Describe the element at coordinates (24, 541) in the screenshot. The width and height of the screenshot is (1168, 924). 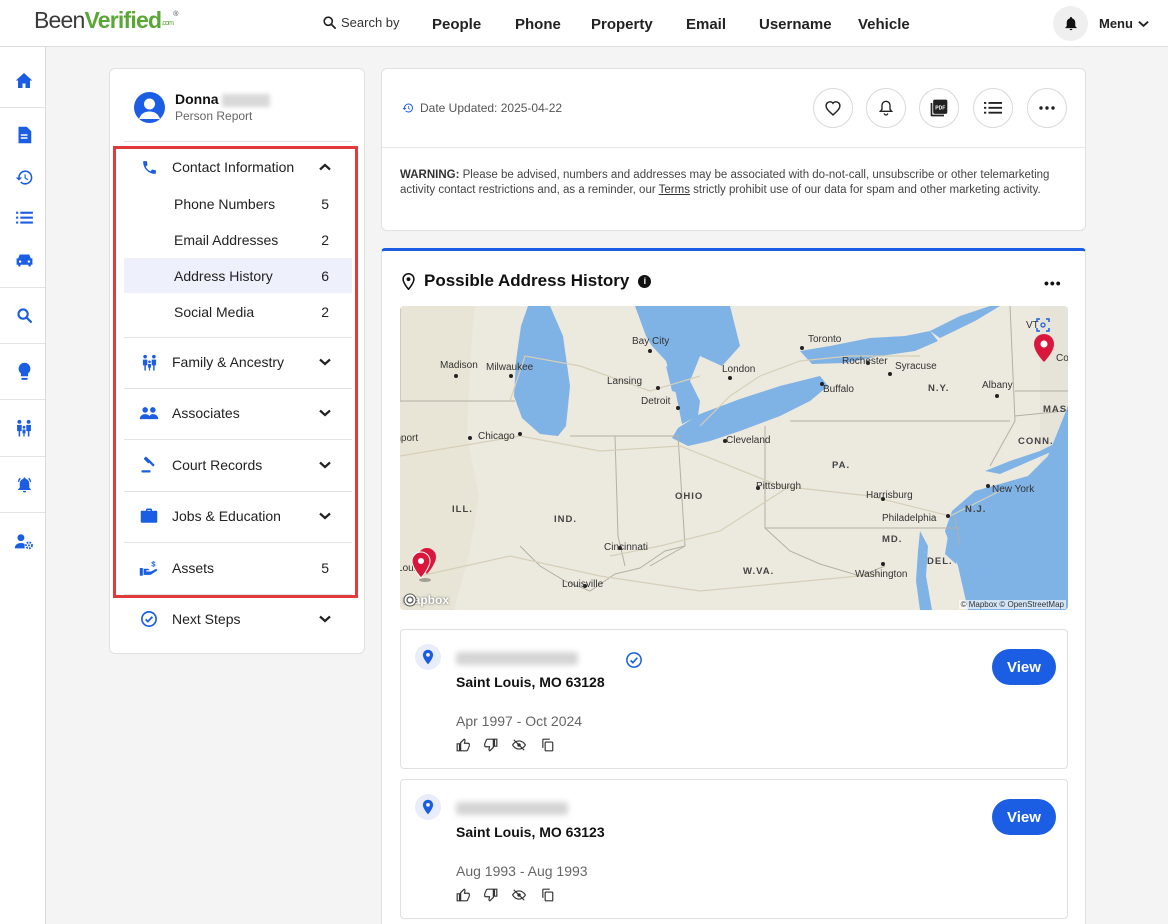
I see `user-settings-icon` at that location.